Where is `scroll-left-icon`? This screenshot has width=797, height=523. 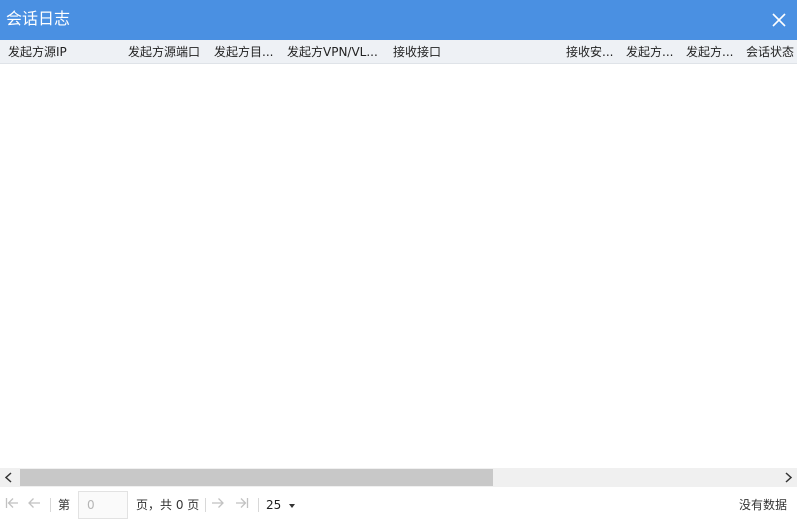 scroll-left-icon is located at coordinates (9, 477).